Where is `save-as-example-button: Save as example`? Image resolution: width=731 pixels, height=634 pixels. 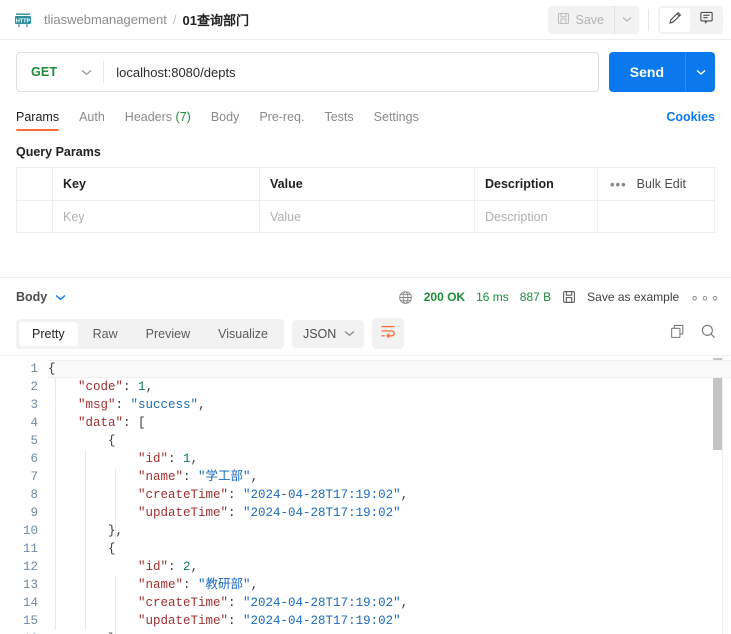 save-as-example-button: Save as example is located at coordinates (633, 297).